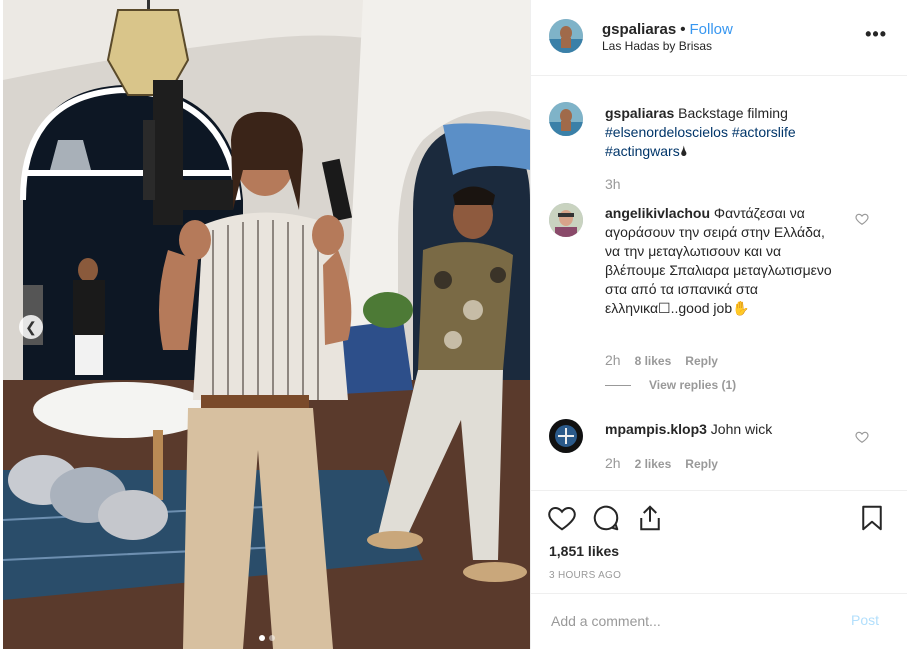 The height and width of the screenshot is (649, 907). What do you see at coordinates (876, 34) in the screenshot?
I see `more-options-icon: •••` at bounding box center [876, 34].